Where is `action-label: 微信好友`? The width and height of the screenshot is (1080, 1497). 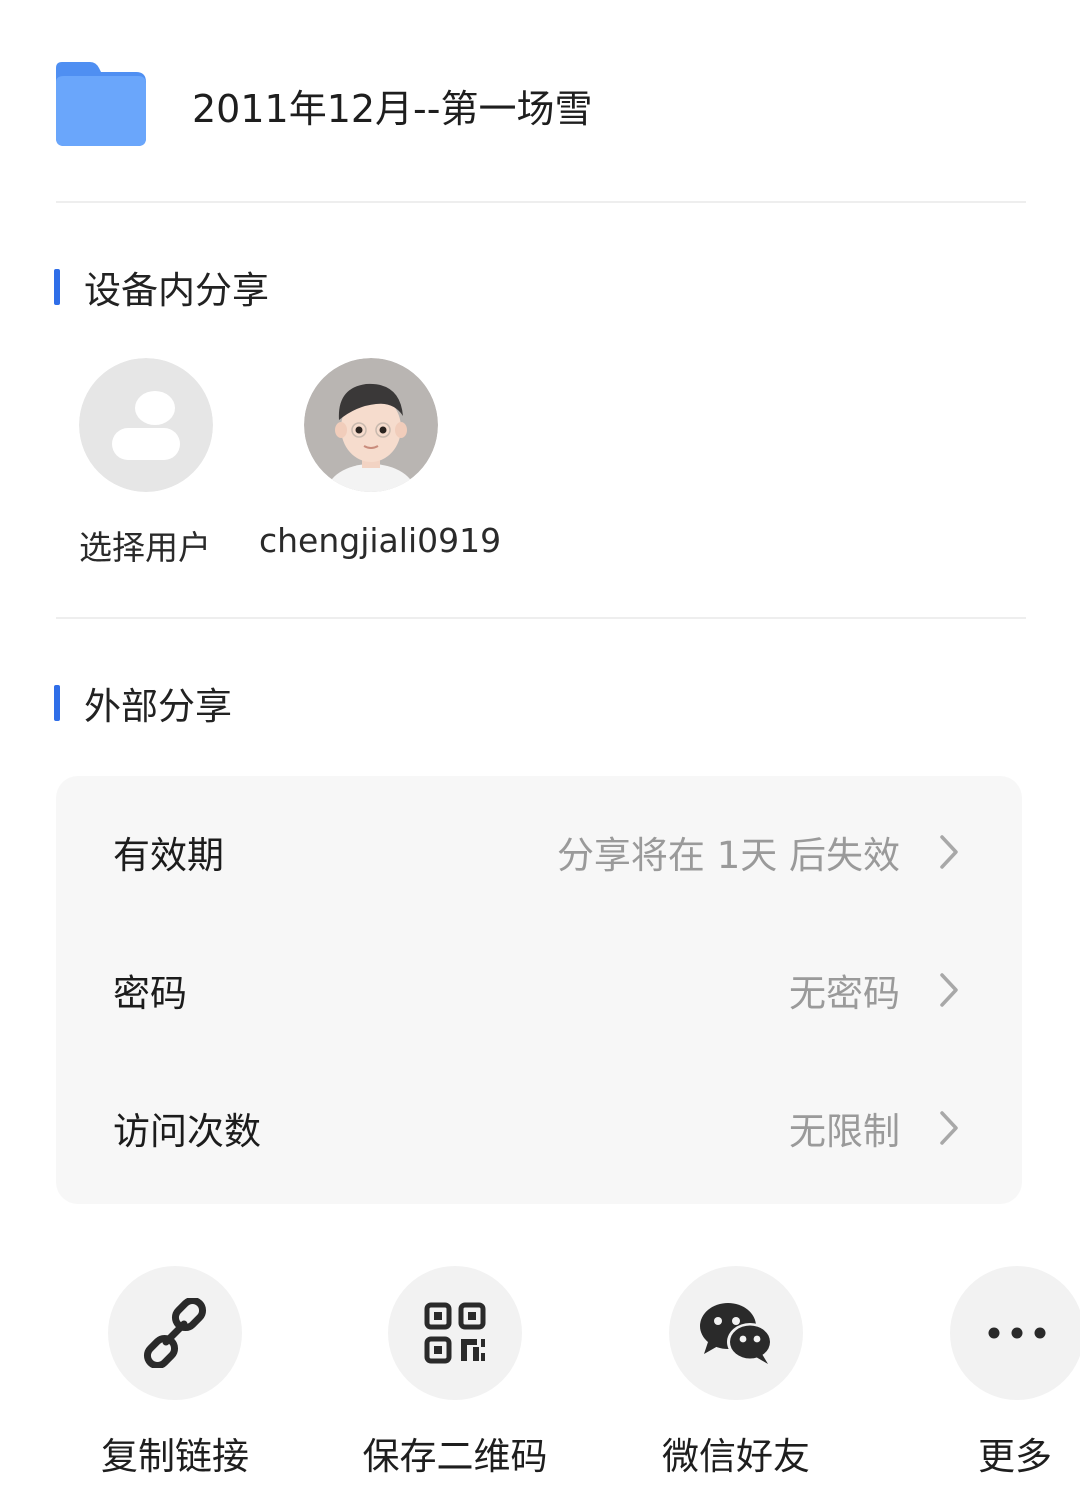
action-label: 微信好友 is located at coordinates (736, 1456).